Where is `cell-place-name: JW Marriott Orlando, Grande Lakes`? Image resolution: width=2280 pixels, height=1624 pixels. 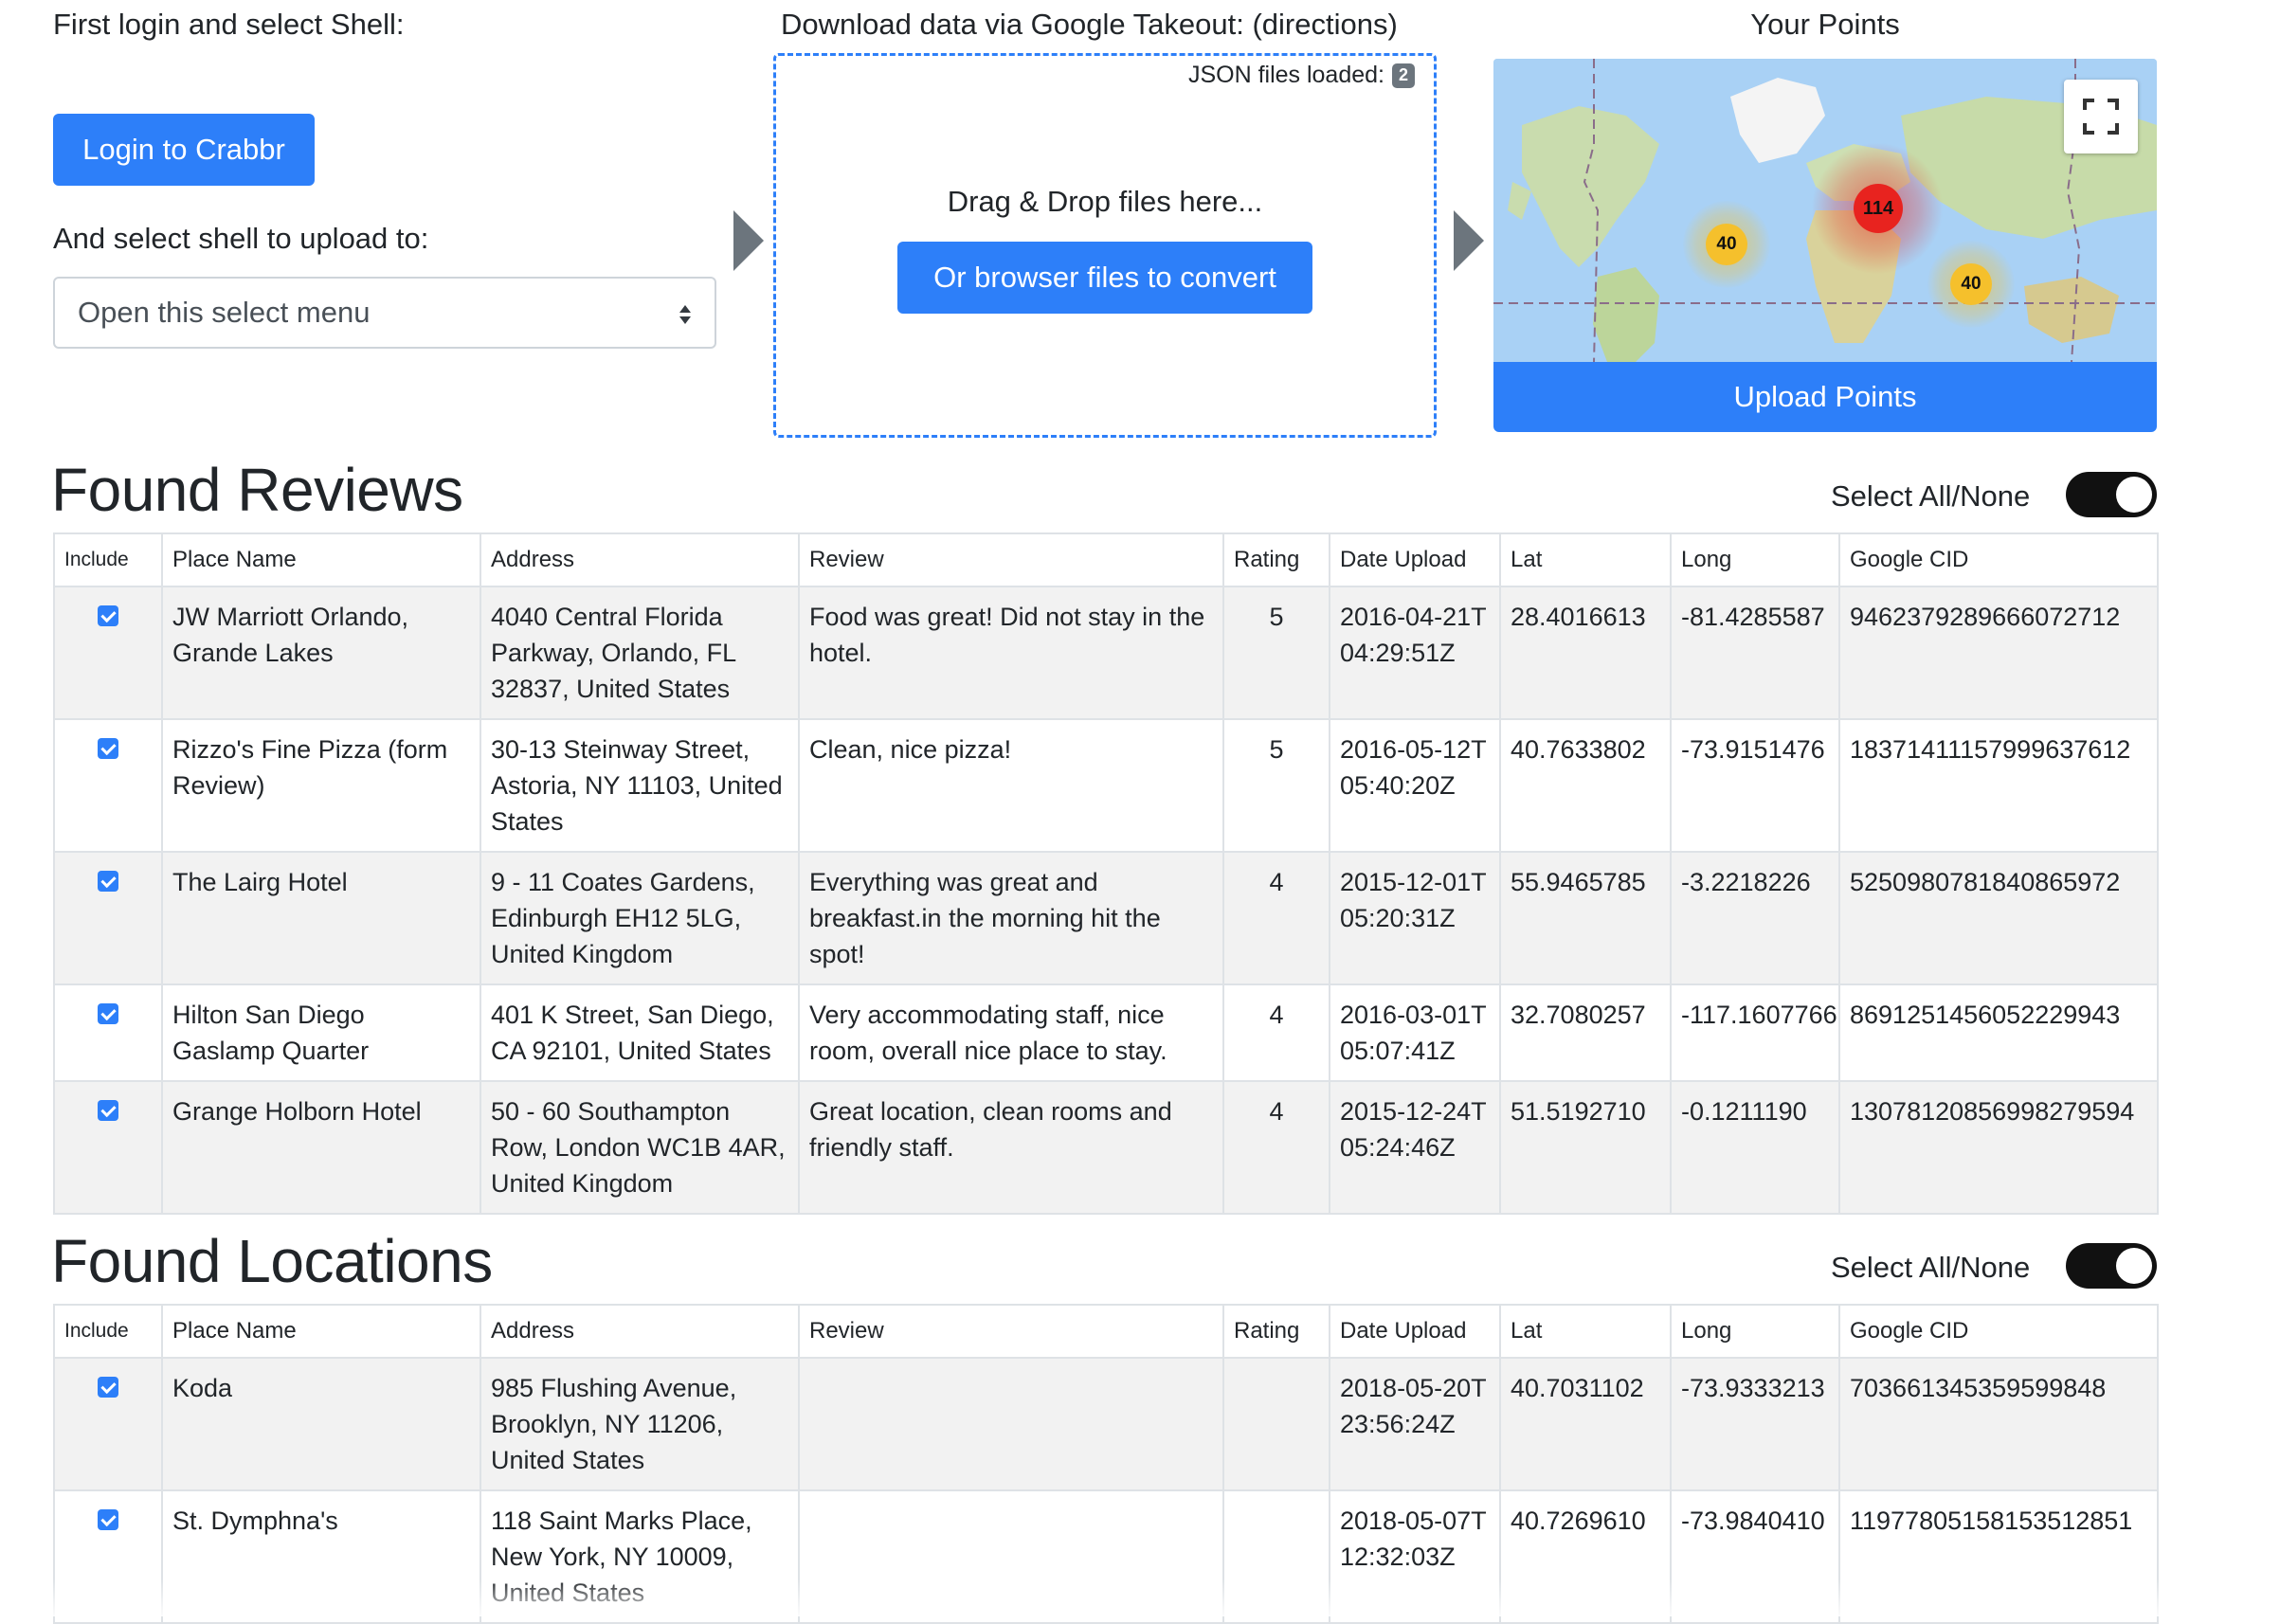 cell-place-name: JW Marriott Orlando, Grande Lakes is located at coordinates (321, 653).